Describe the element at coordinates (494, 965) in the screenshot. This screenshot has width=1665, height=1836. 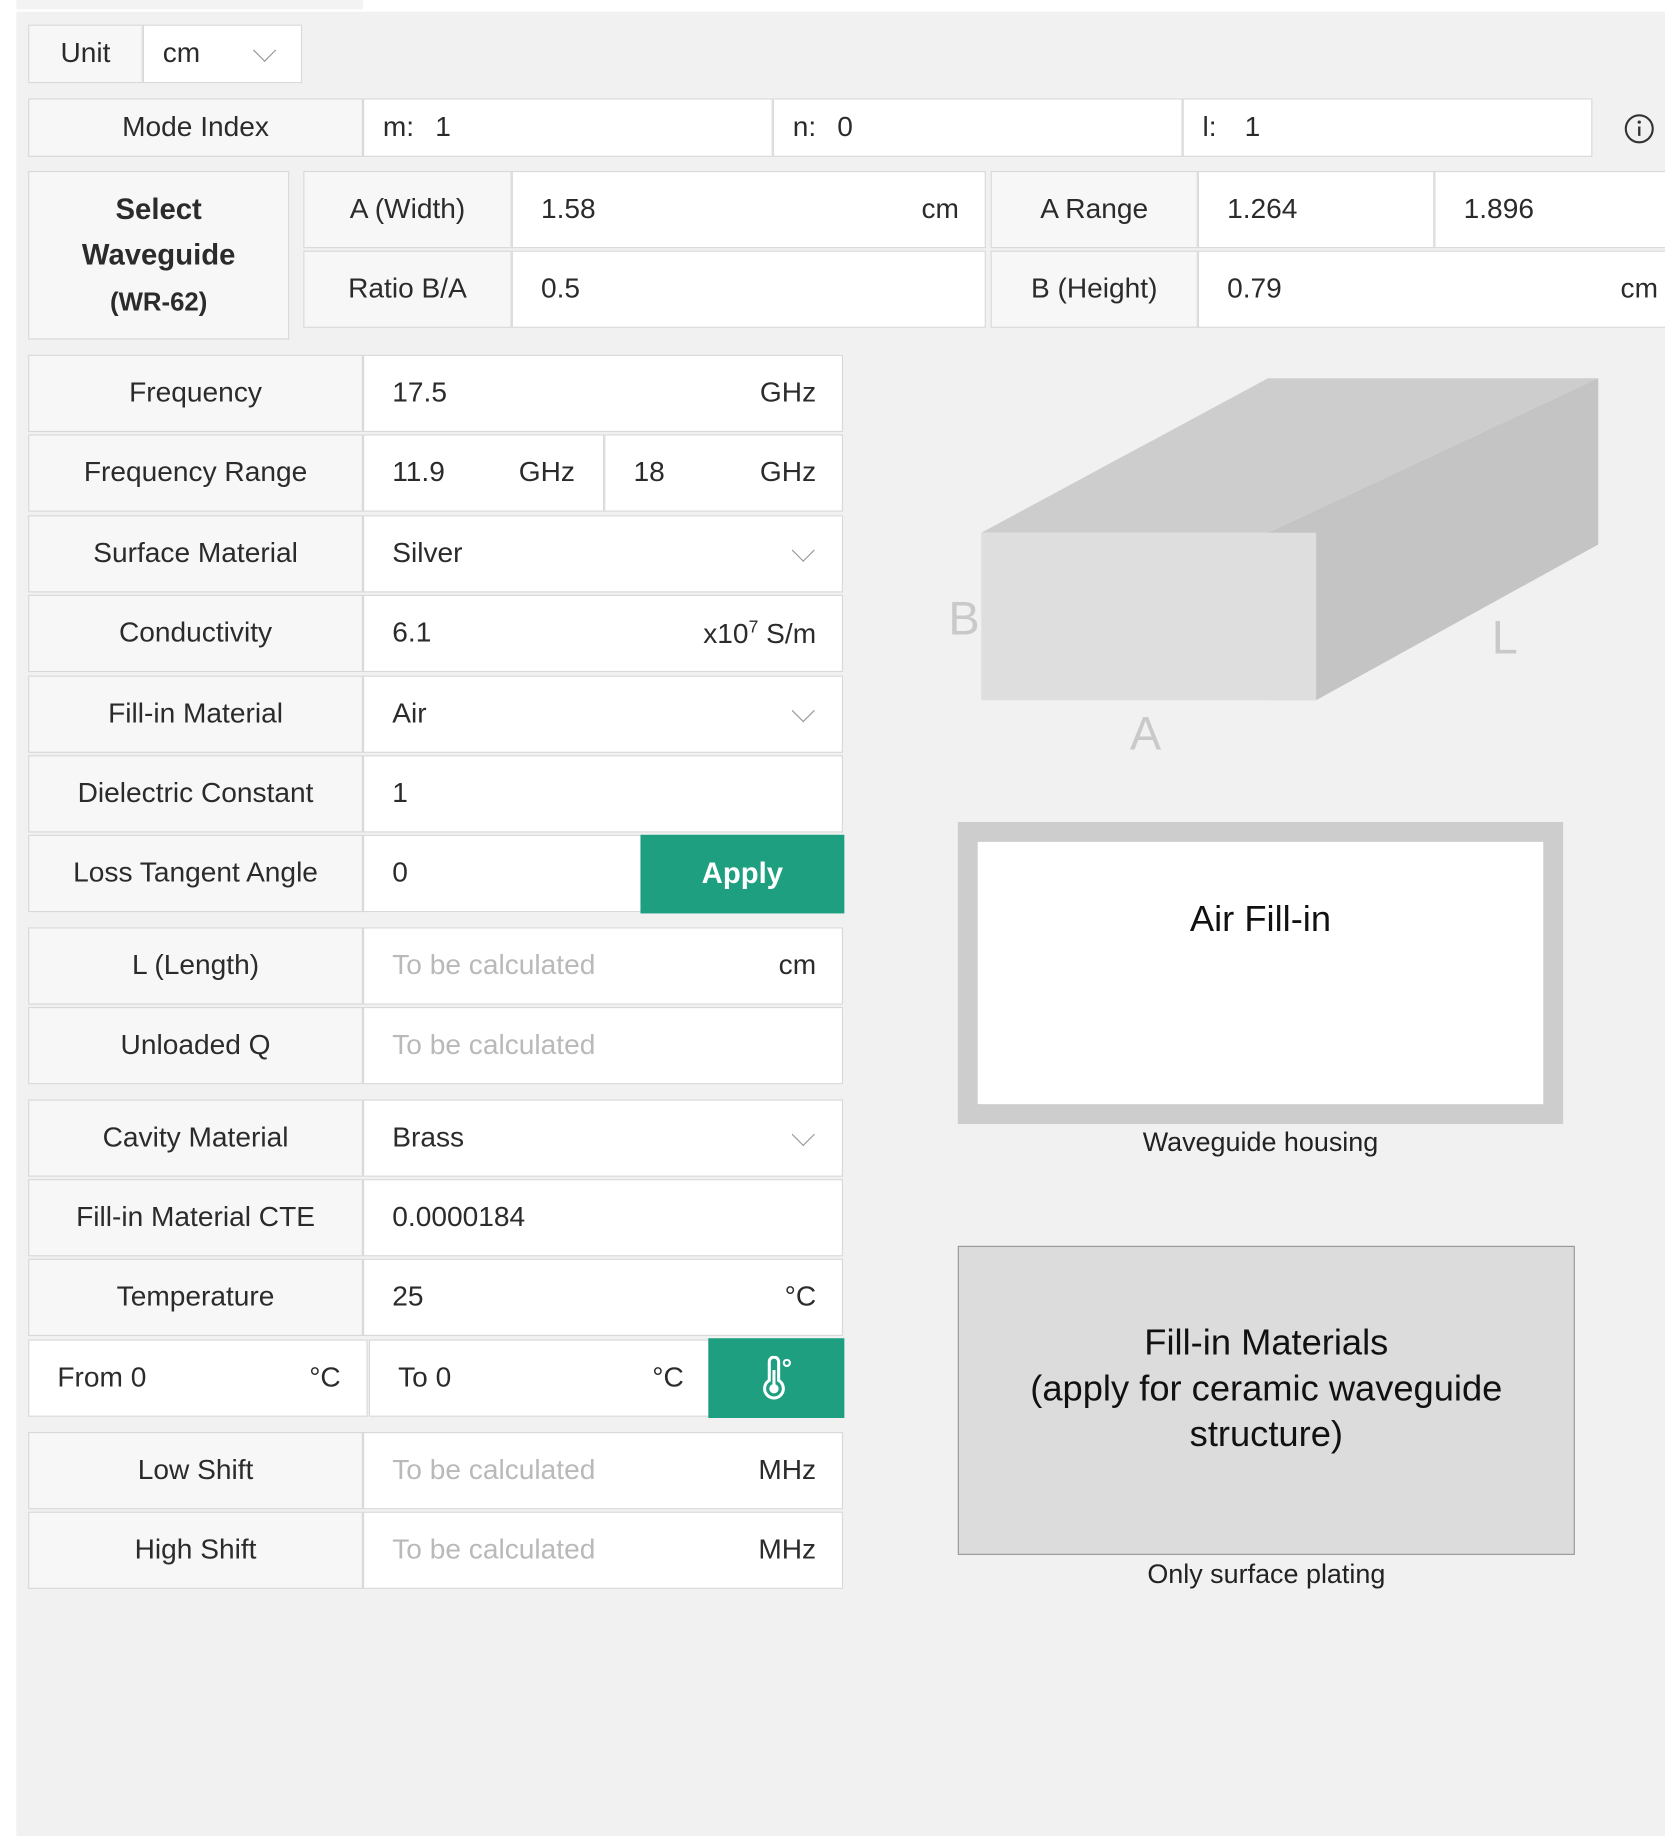
I see `length-placeholder: To be calculated` at that location.